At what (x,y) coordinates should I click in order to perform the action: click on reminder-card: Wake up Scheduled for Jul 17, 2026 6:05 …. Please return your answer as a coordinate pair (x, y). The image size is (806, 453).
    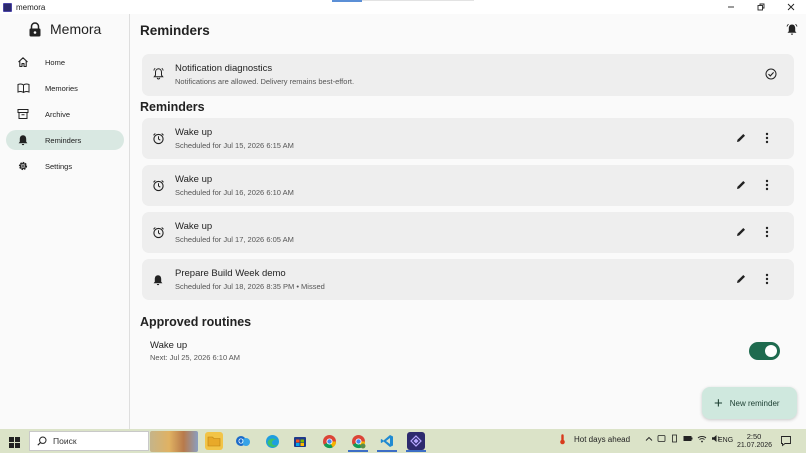
    Looking at the image, I should click on (468, 232).